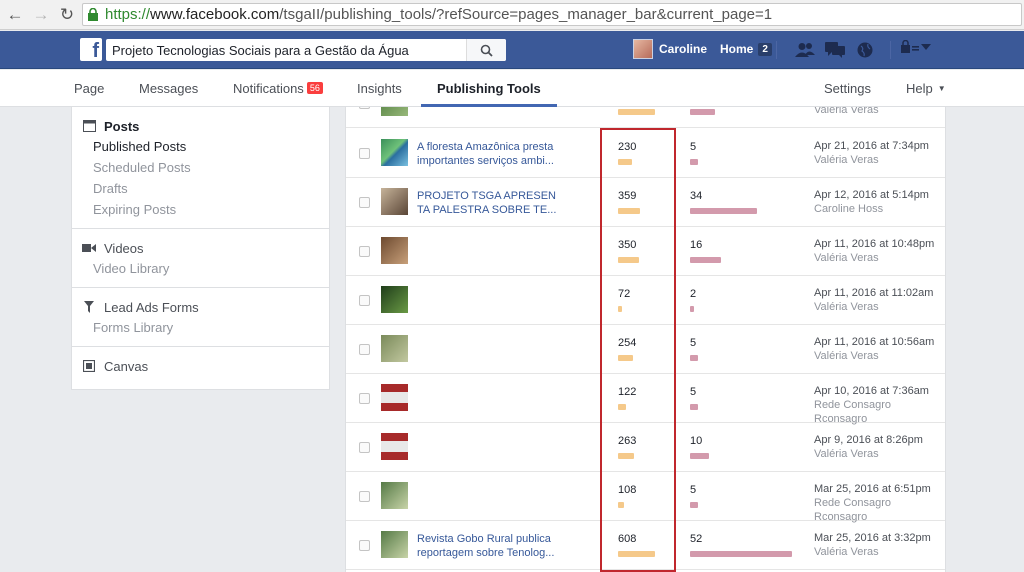 The image size is (1024, 572). Describe the element at coordinates (379, 88) in the screenshot. I see `tab-insights: Insights` at that location.